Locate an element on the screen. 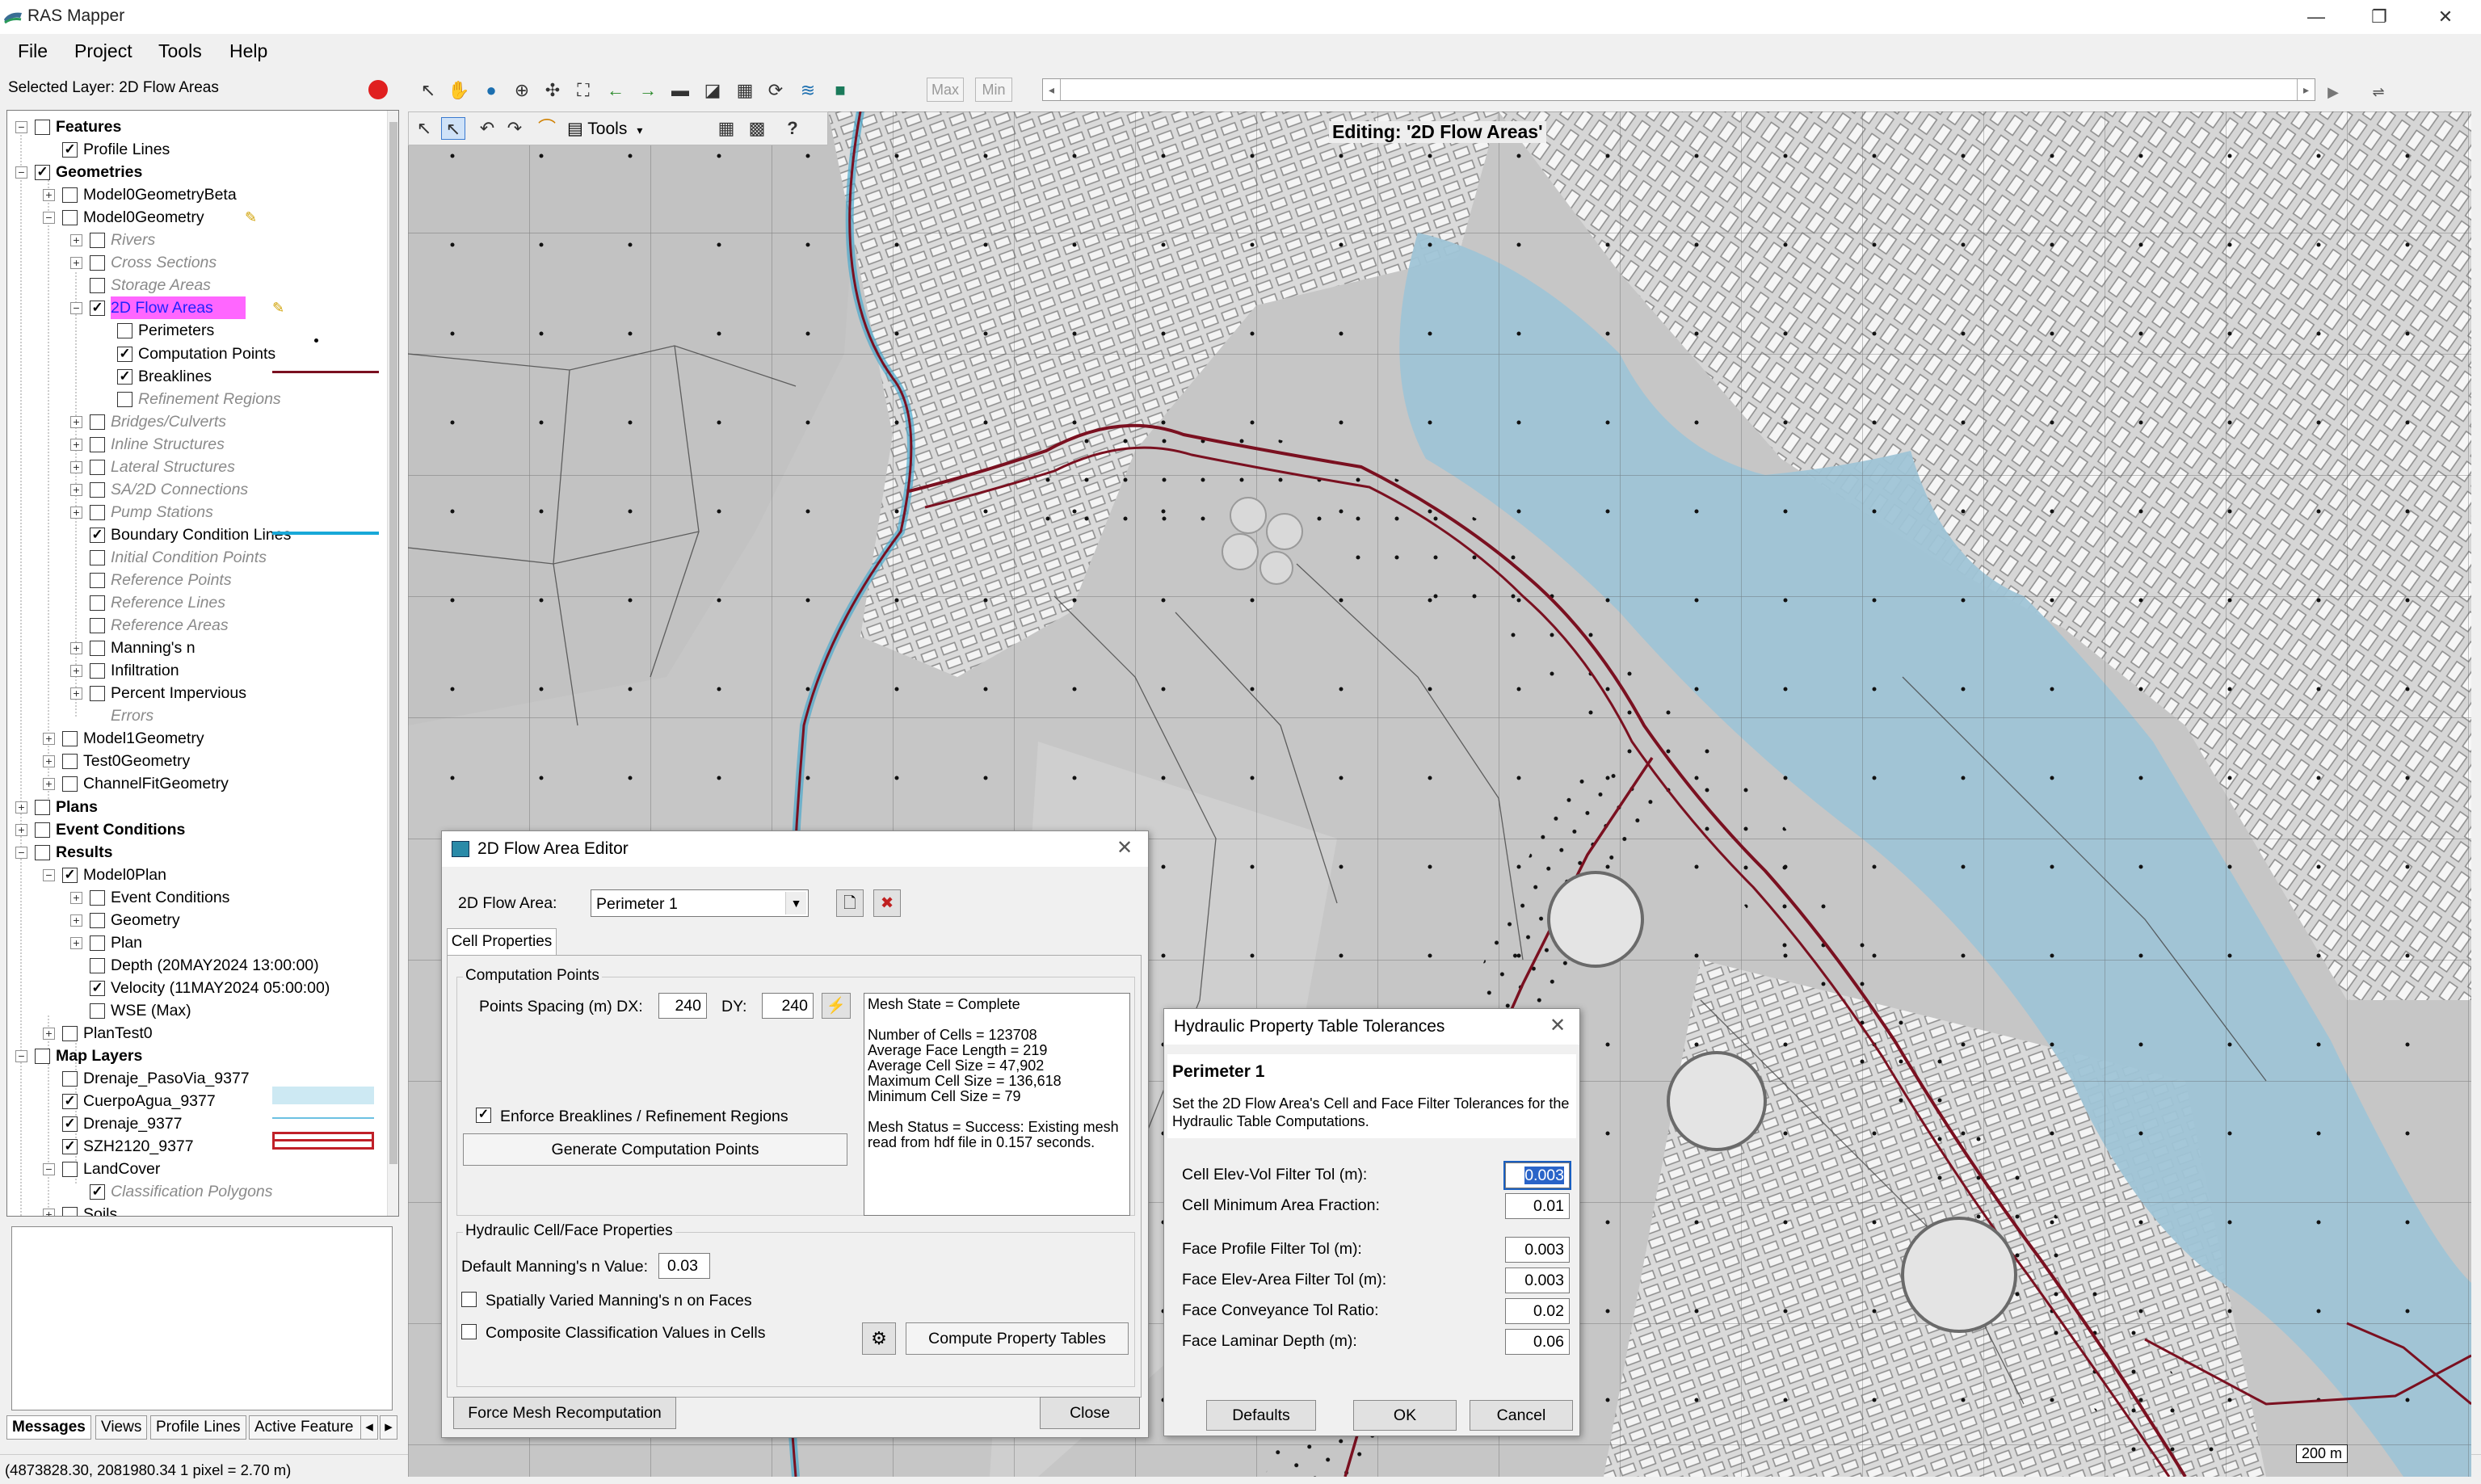  back-arrow-icon: ← is located at coordinates (615, 90).